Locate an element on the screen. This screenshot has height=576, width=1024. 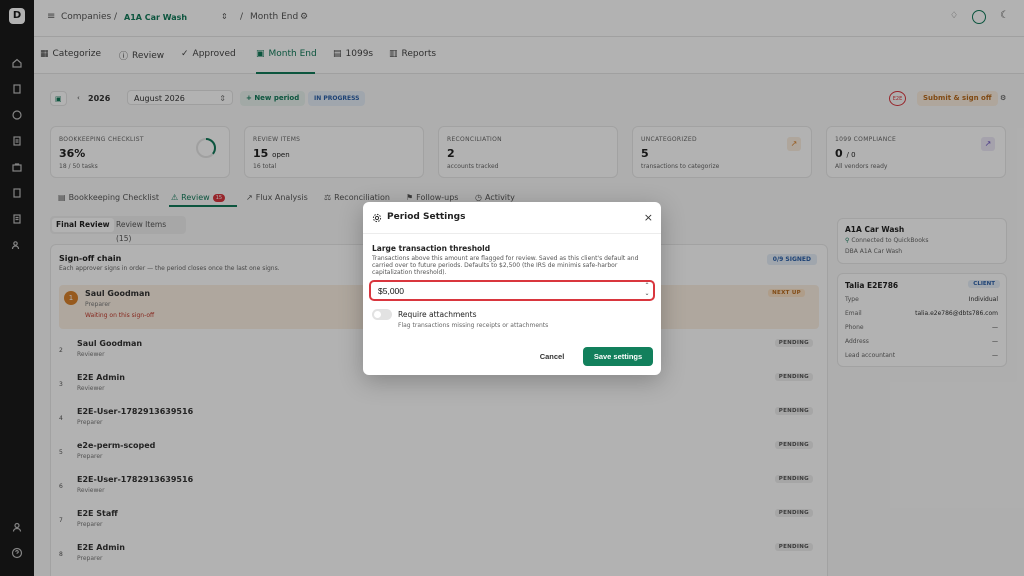
number-stepper: ⌃ ⌄ is located at coordinates (647, 290).